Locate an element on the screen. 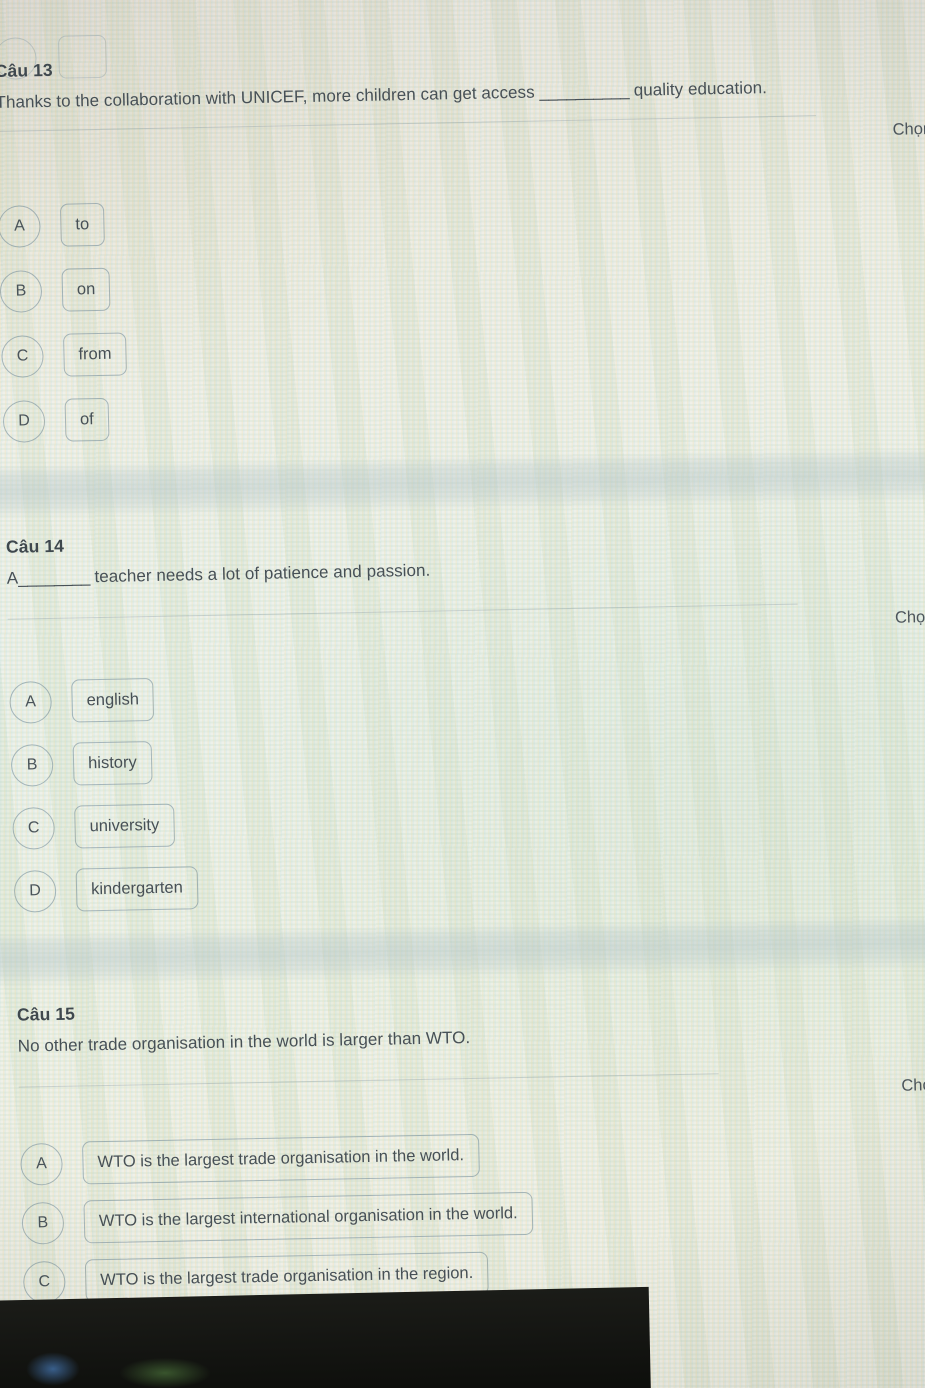 This screenshot has width=925, height=1388. option-14-a: A english is located at coordinates (467, 693).